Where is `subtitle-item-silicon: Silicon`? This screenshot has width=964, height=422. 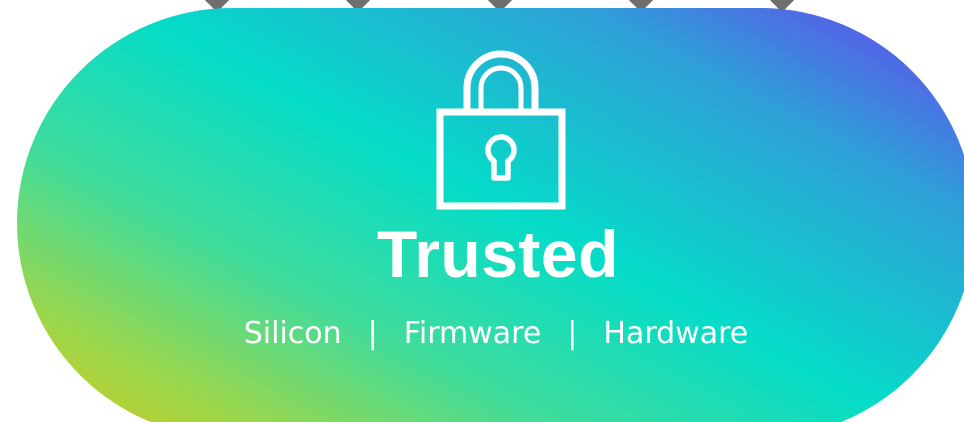
subtitle-item-silicon: Silicon is located at coordinates (292, 333).